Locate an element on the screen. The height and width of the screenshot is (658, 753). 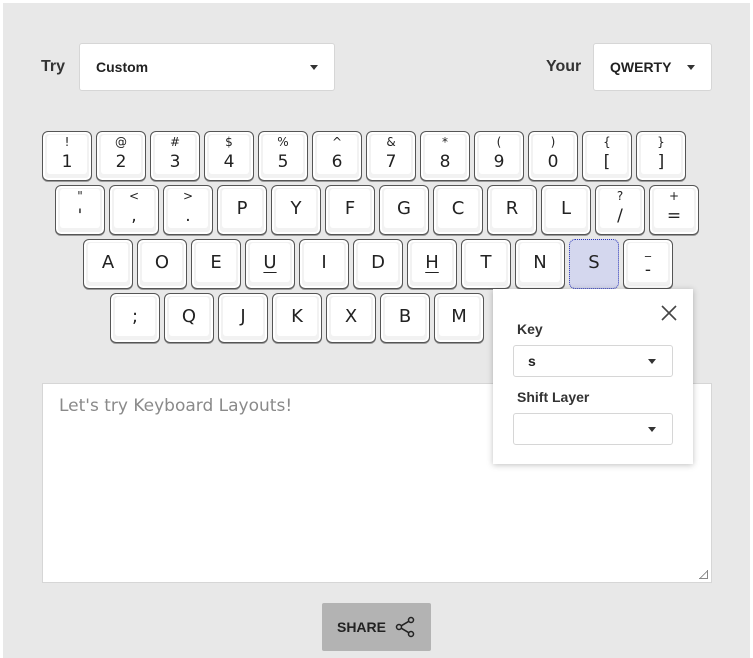
key-main-char: Y is located at coordinates (296, 209).